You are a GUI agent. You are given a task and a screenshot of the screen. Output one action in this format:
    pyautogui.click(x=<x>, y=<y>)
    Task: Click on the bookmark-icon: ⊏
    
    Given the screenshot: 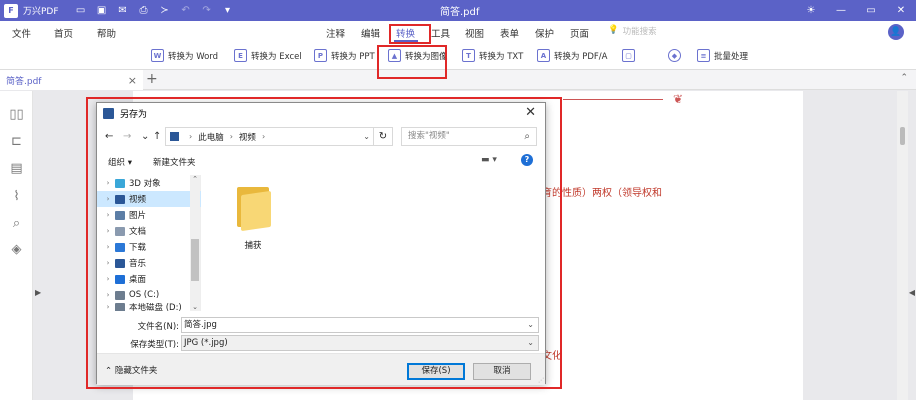 What is the action you would take?
    pyautogui.click(x=16, y=141)
    